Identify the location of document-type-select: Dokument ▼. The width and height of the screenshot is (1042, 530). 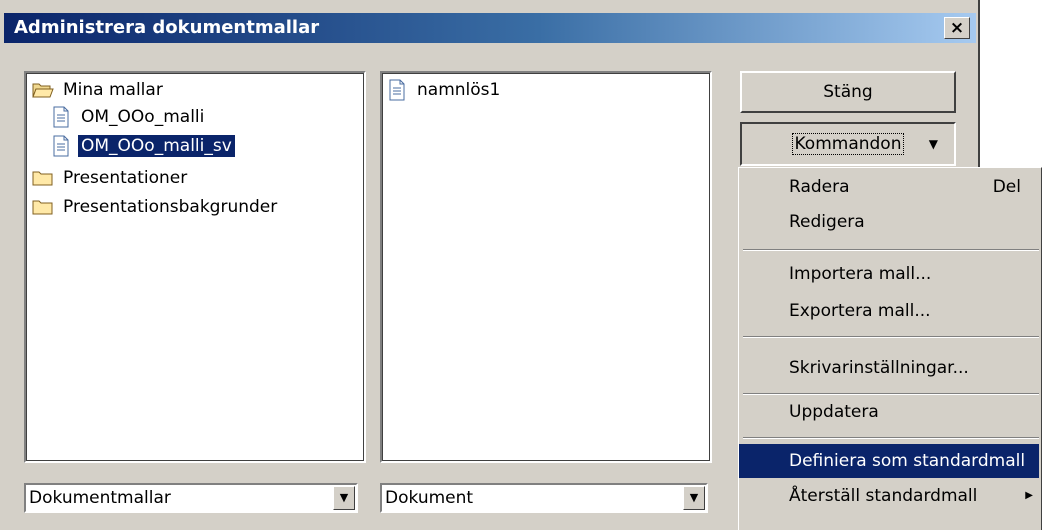
(544, 498).